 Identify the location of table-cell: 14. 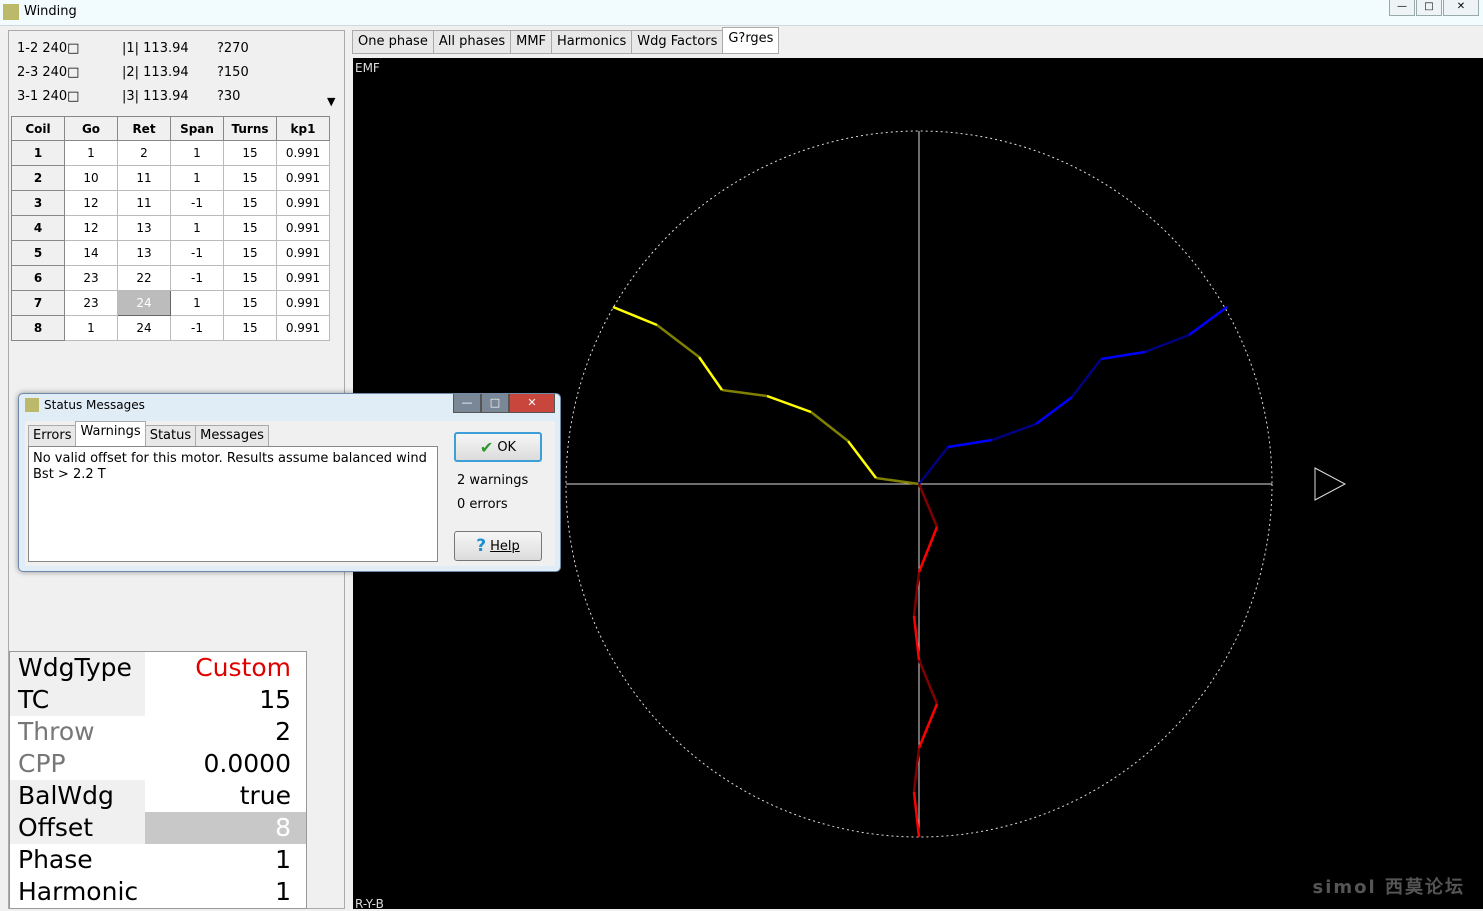
(91, 253).